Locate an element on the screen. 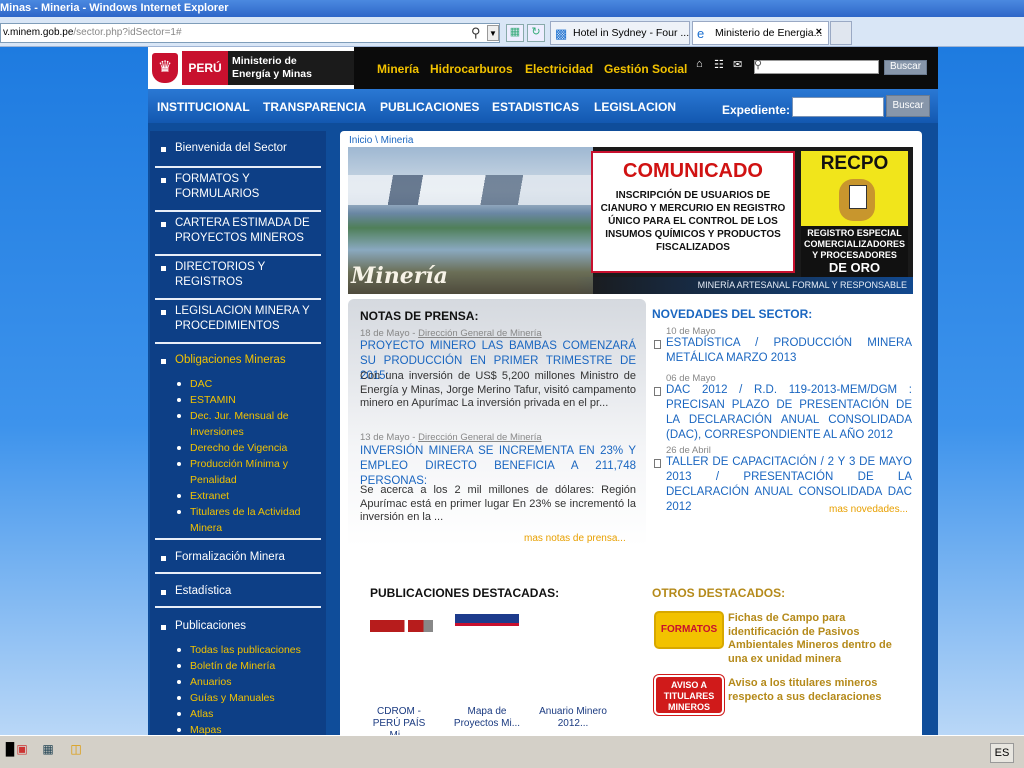  sidebar-item-label: DIRECTORIOS Y REGISTROS is located at coordinates (220, 274).